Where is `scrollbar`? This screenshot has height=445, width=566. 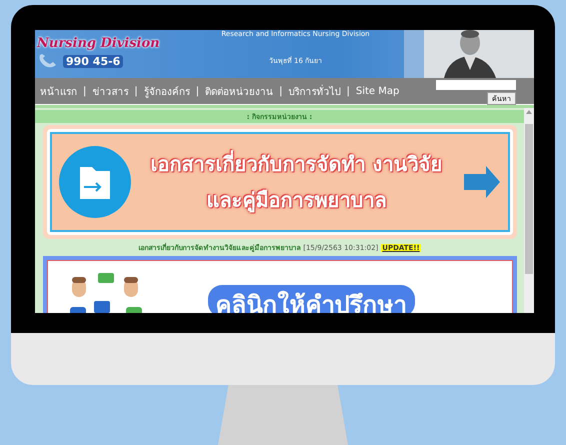 scrollbar is located at coordinates (529, 210).